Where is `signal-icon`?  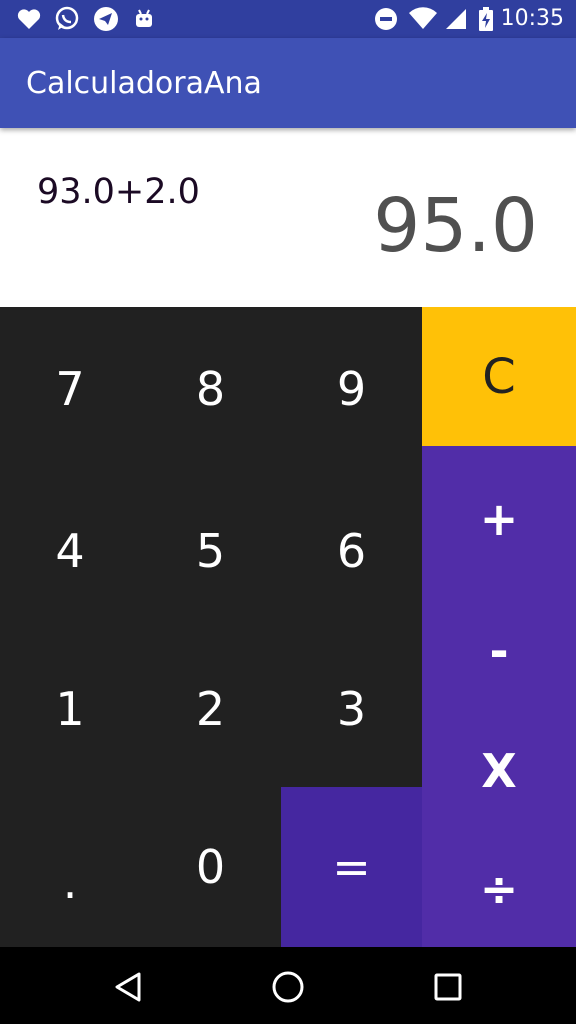
signal-icon is located at coordinates (456, 19).